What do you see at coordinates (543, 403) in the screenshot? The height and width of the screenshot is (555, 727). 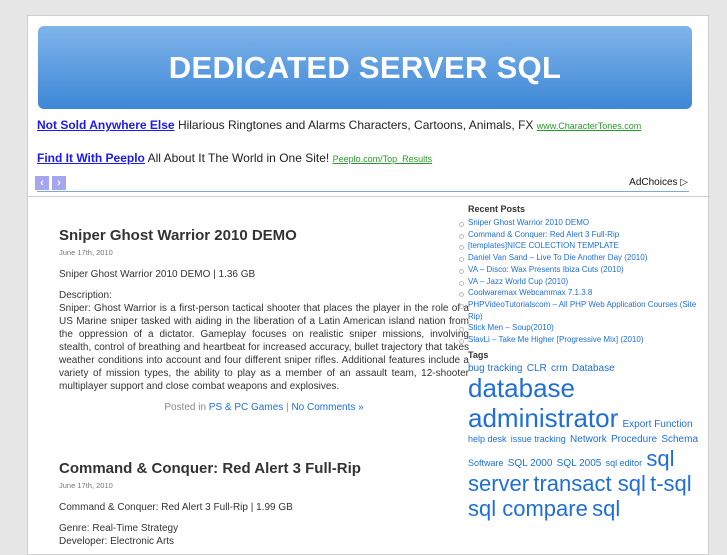 I see `tag-link: database administrator` at bounding box center [543, 403].